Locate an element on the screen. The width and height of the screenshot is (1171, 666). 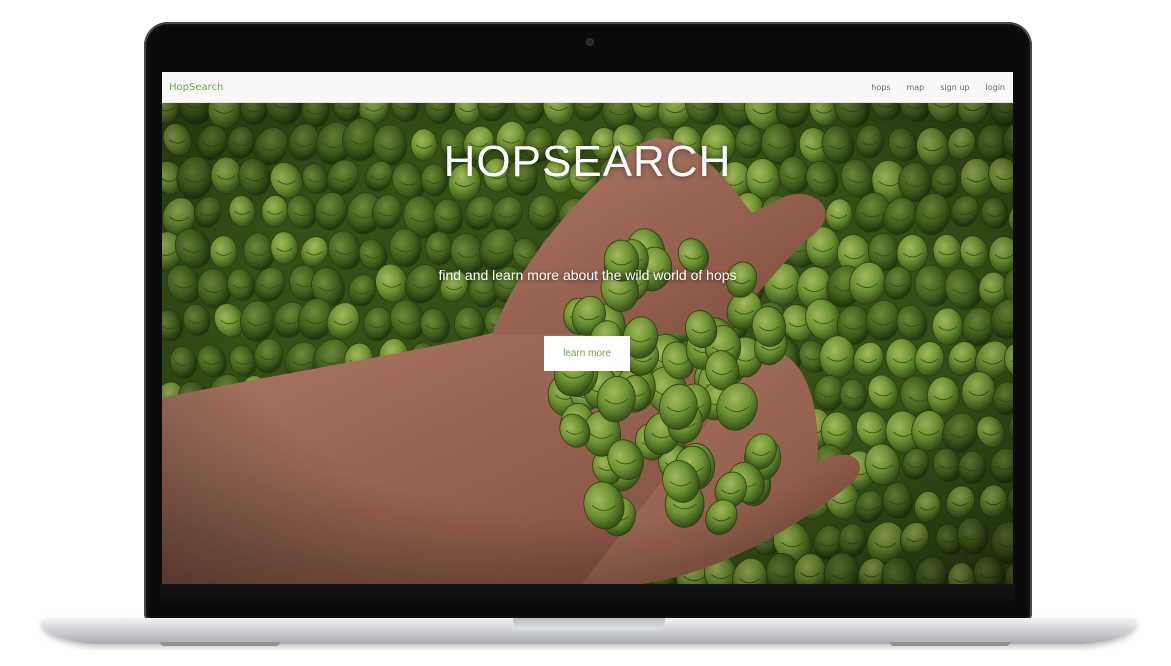
nav-link-sign-up: sign up is located at coordinates (954, 87).